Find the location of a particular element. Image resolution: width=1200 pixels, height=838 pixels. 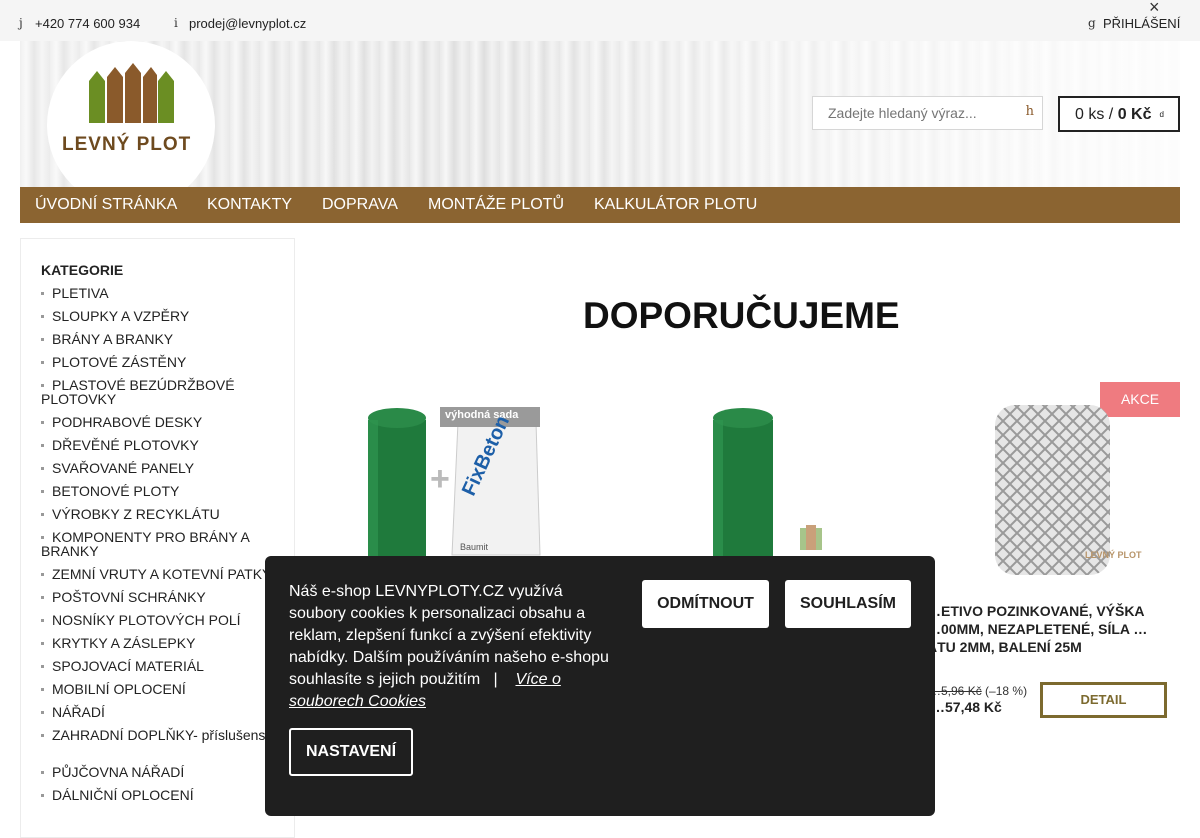

login-icon: g is located at coordinates (1092, 23).